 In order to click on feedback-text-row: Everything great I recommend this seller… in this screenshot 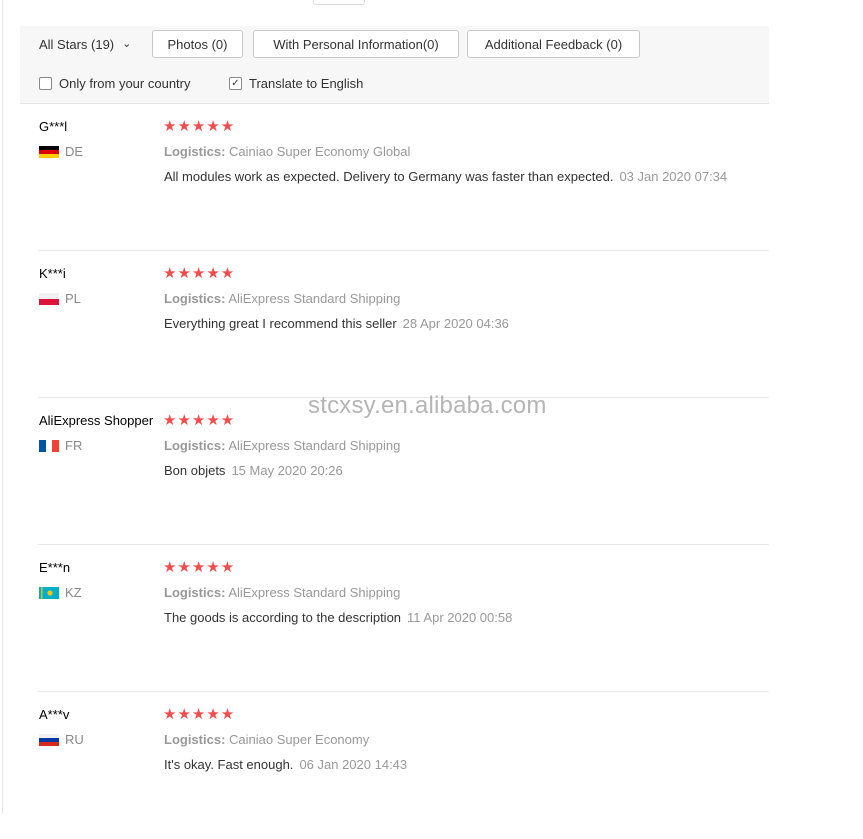, I will do `click(336, 323)`.